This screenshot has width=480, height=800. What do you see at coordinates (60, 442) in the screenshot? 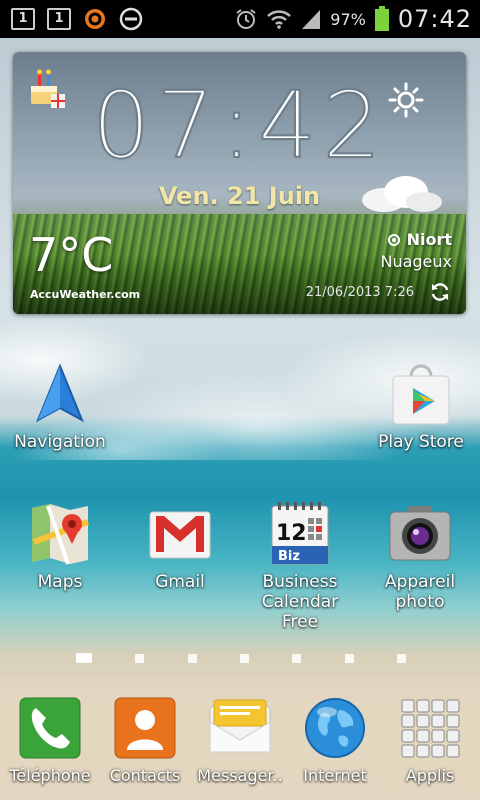
I see `app-label: Navigation` at bounding box center [60, 442].